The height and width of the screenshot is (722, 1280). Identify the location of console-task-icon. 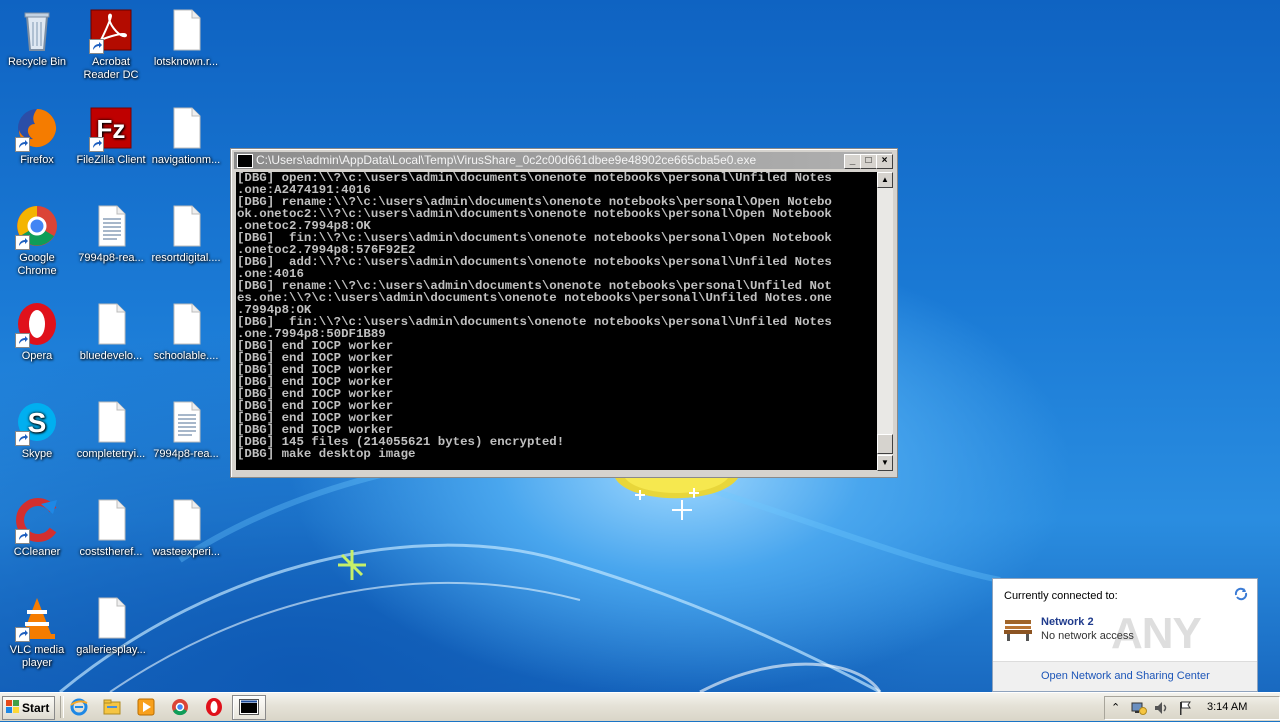
(249, 707).